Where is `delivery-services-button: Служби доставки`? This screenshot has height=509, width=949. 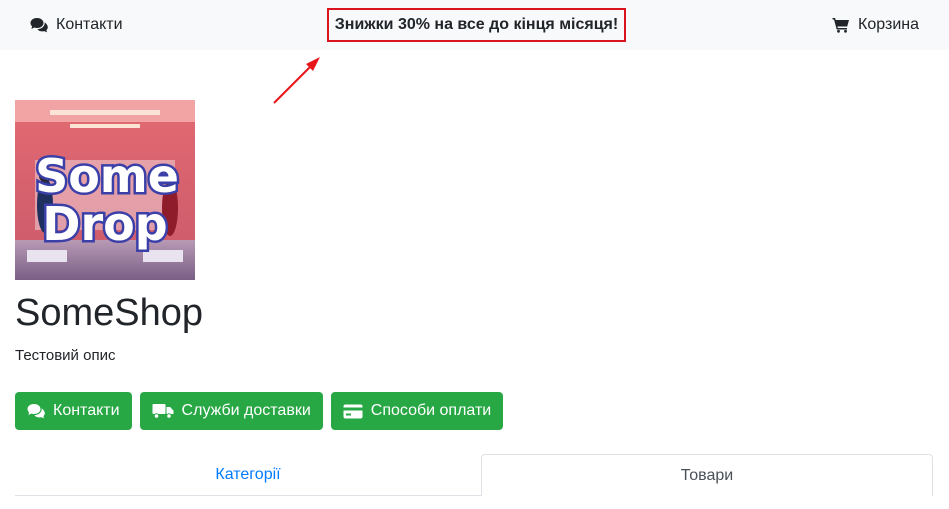
delivery-services-button: Служби доставки is located at coordinates (231, 411).